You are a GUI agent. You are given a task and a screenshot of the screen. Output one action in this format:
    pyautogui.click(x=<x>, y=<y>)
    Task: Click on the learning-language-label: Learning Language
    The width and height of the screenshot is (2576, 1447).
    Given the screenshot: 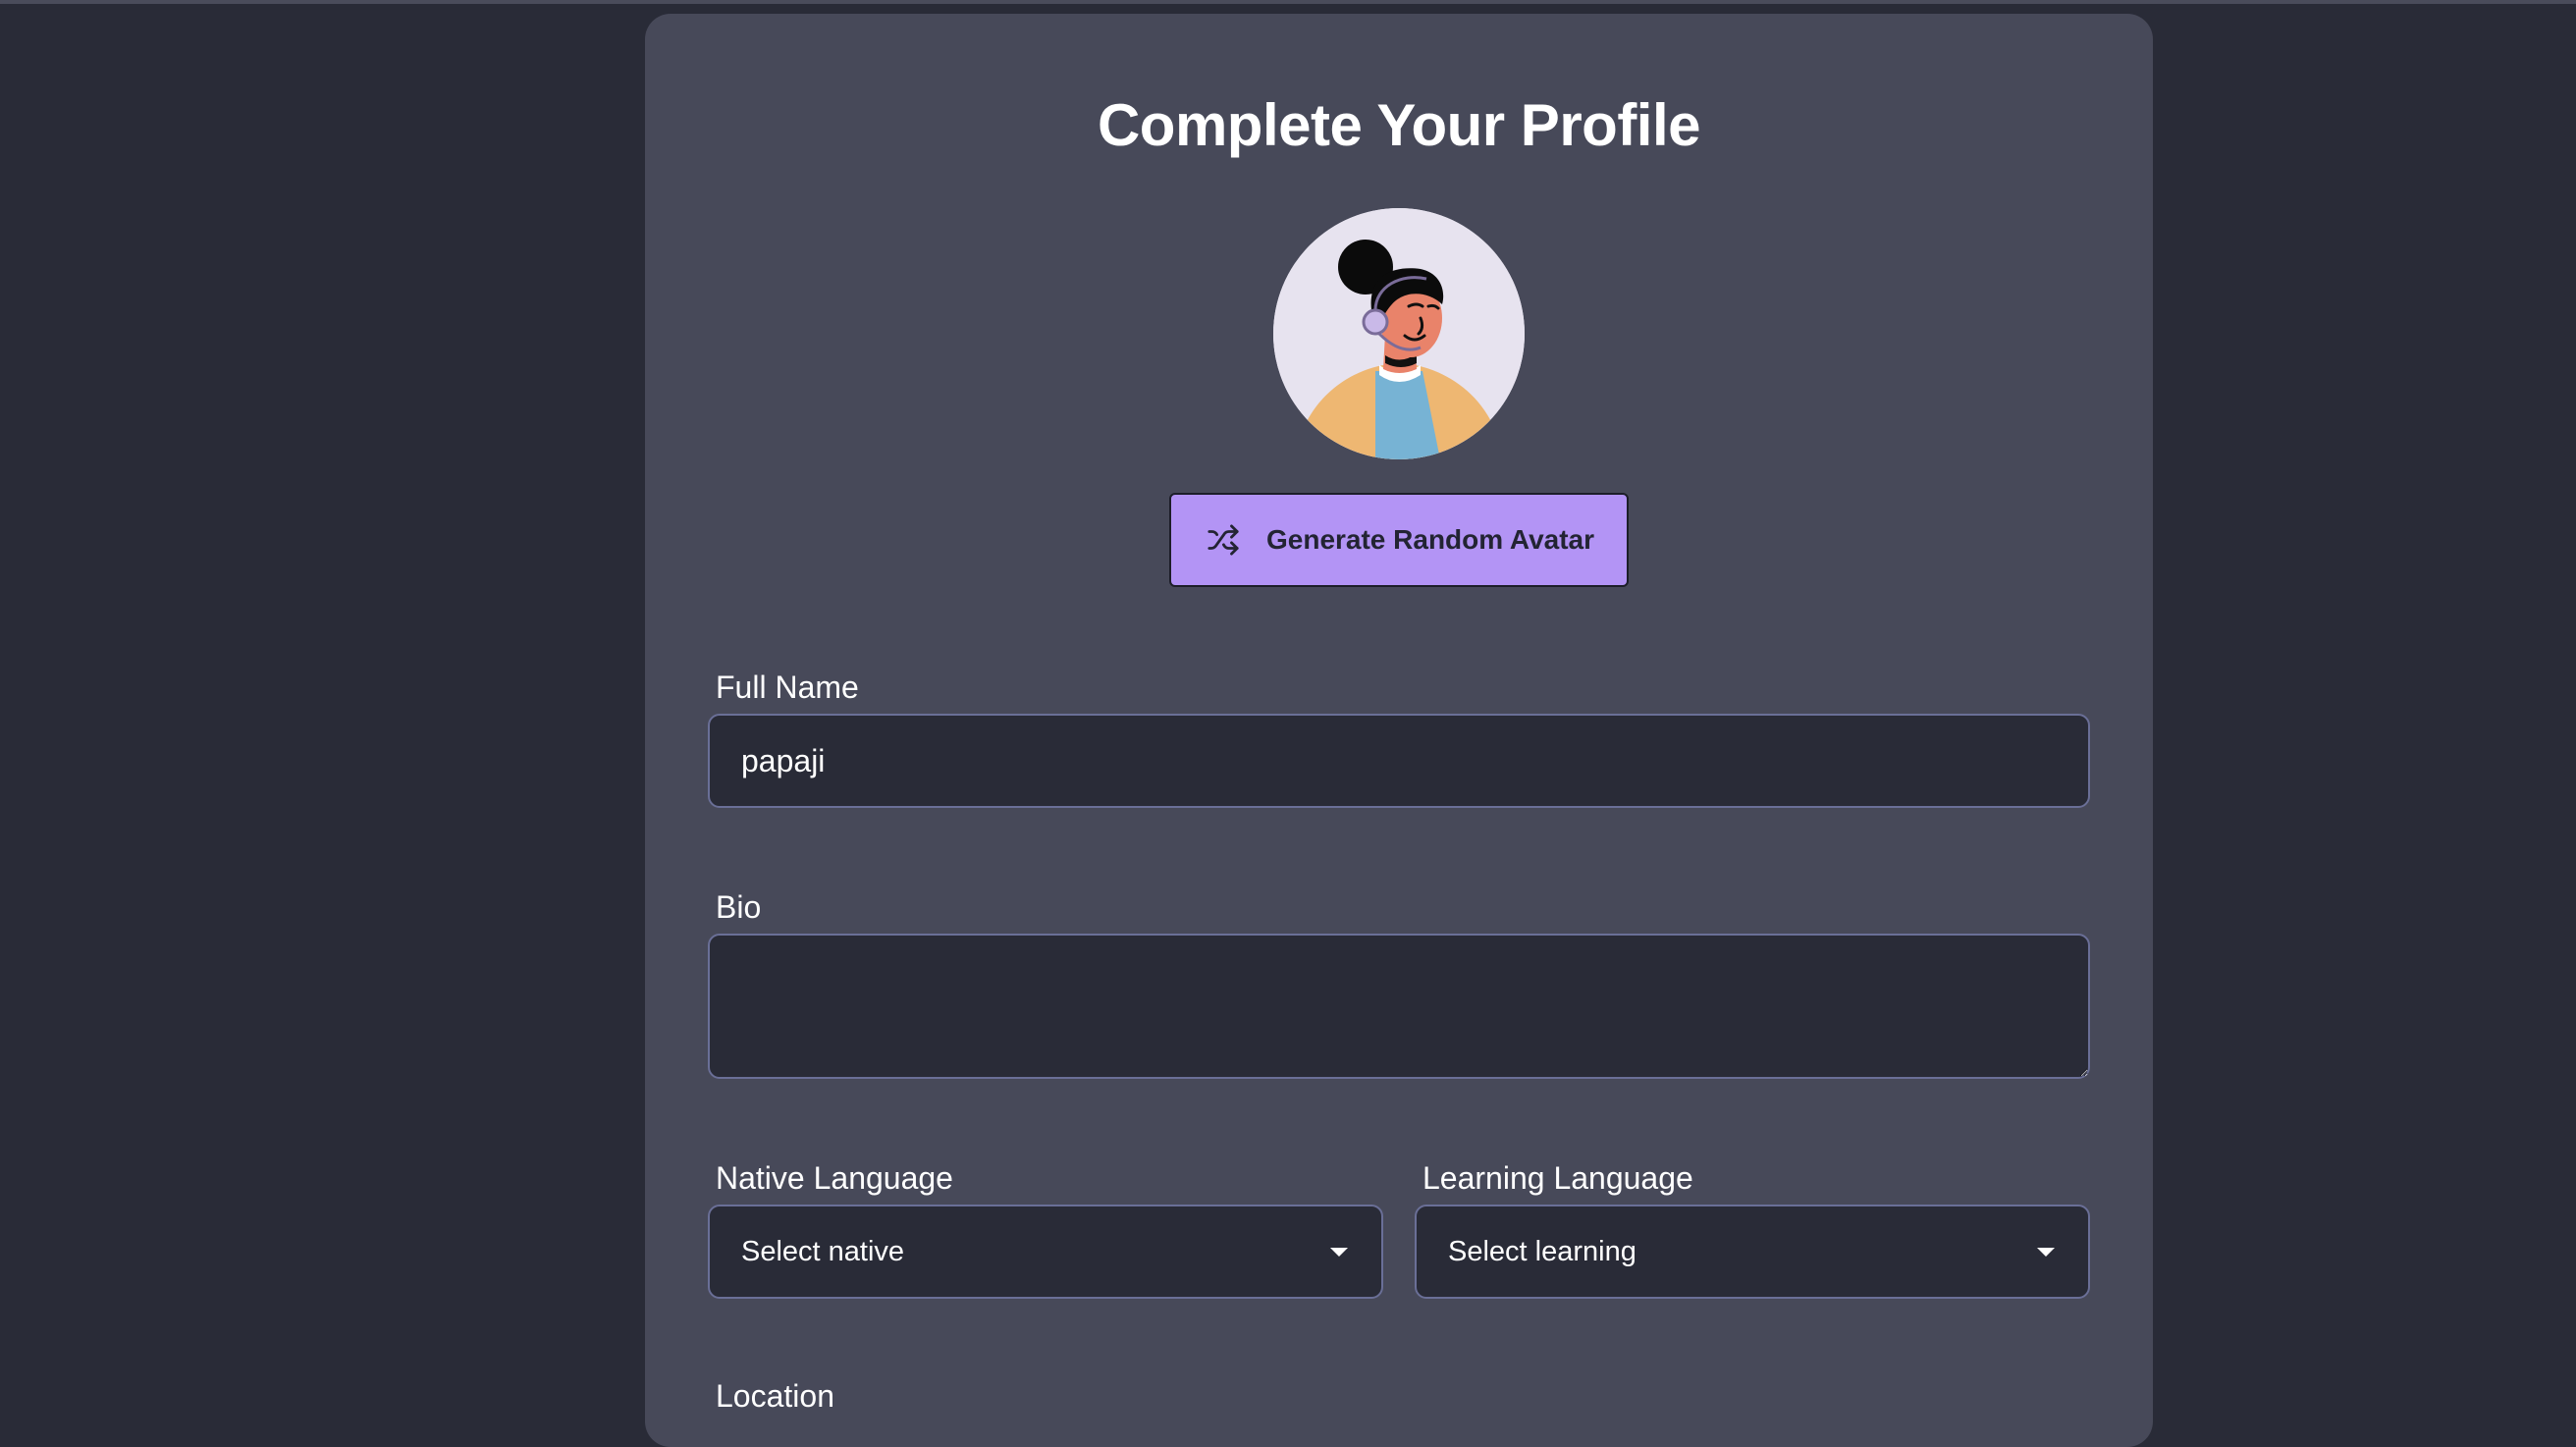 What is the action you would take?
    pyautogui.click(x=1557, y=1178)
    